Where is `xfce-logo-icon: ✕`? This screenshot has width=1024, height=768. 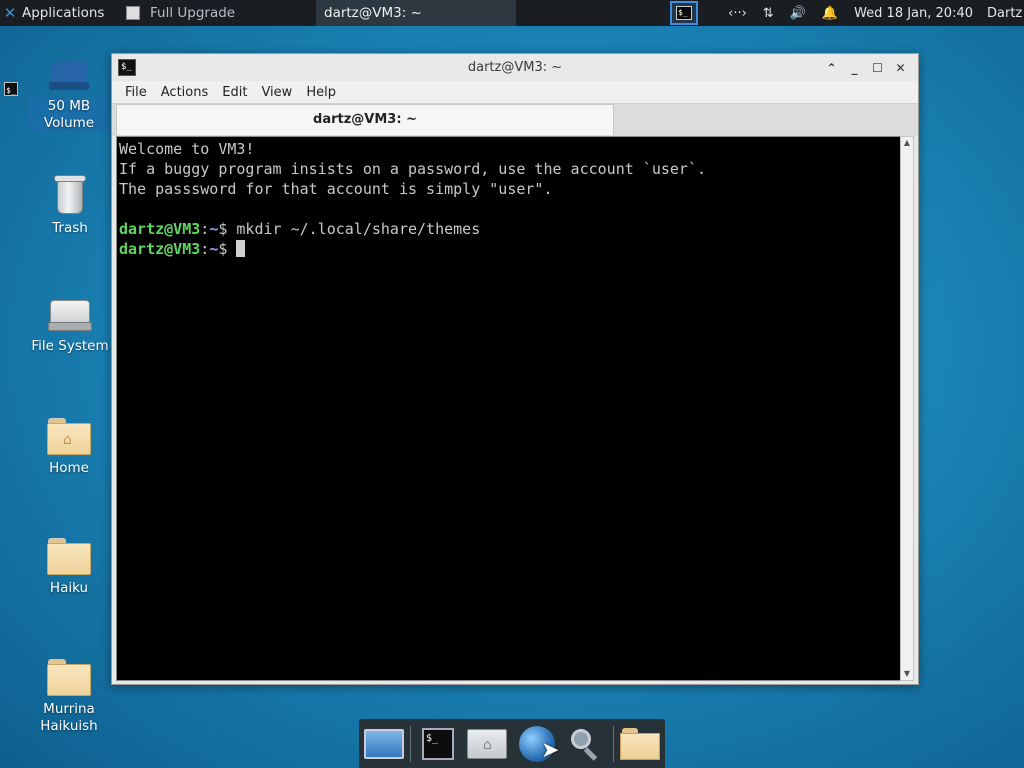 xfce-logo-icon: ✕ is located at coordinates (10, 13).